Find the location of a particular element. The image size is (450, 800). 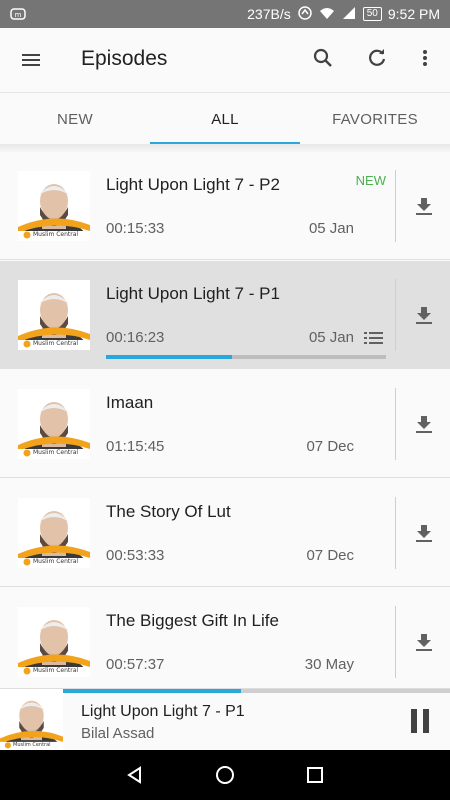

pause-icon is located at coordinates (420, 721).